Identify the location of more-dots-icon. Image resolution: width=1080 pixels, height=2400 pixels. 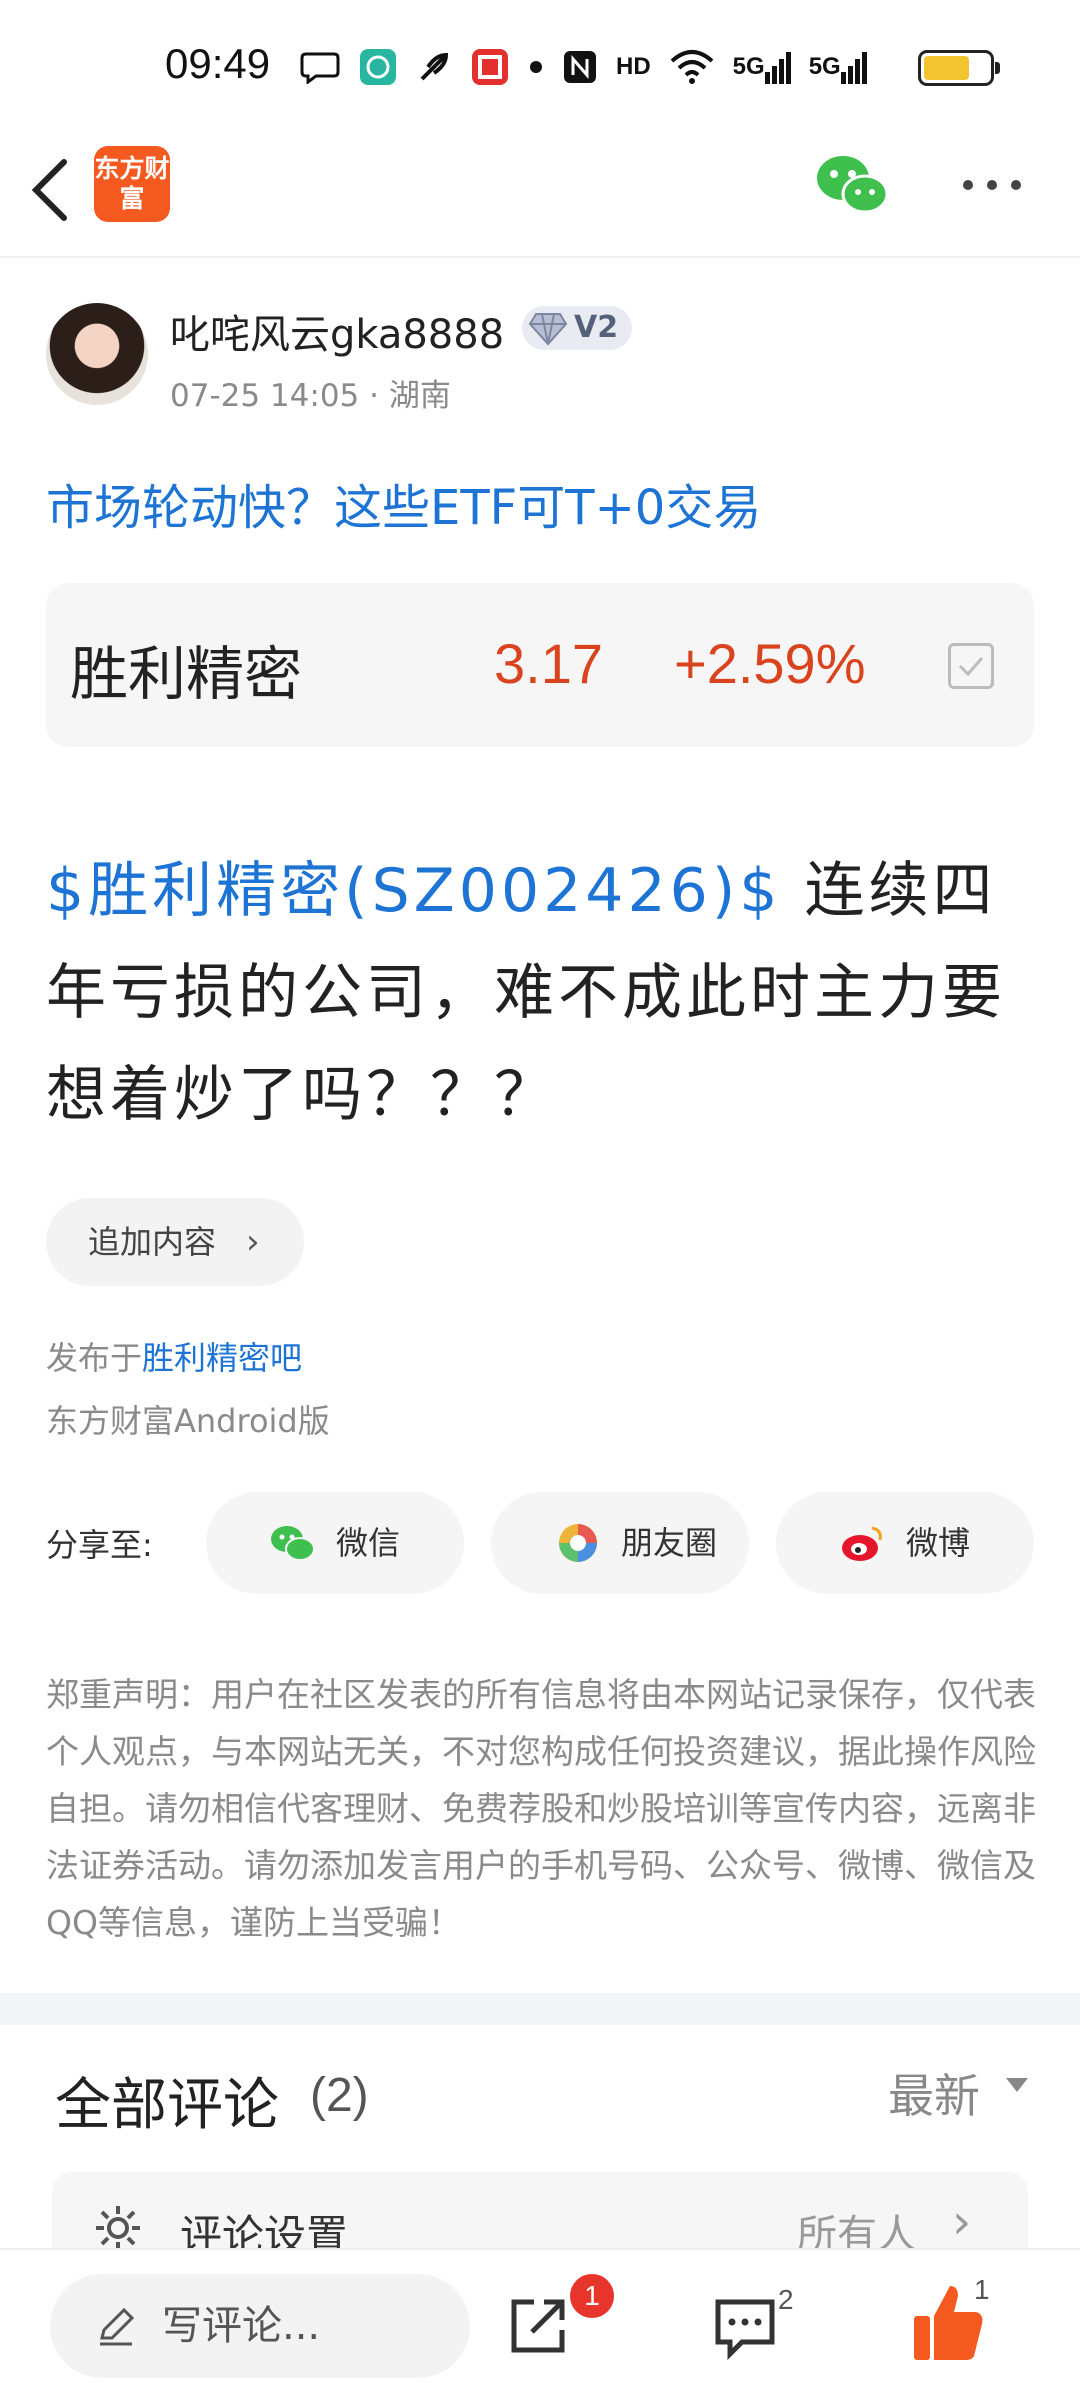
(992, 185).